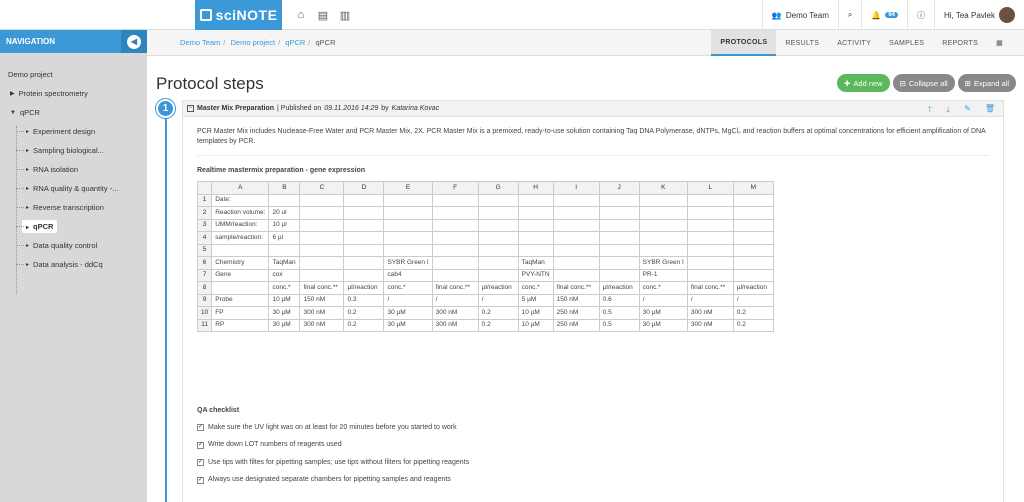  Describe the element at coordinates (134, 41) in the screenshot. I see `collapse-sidebar-button: ◀` at that location.